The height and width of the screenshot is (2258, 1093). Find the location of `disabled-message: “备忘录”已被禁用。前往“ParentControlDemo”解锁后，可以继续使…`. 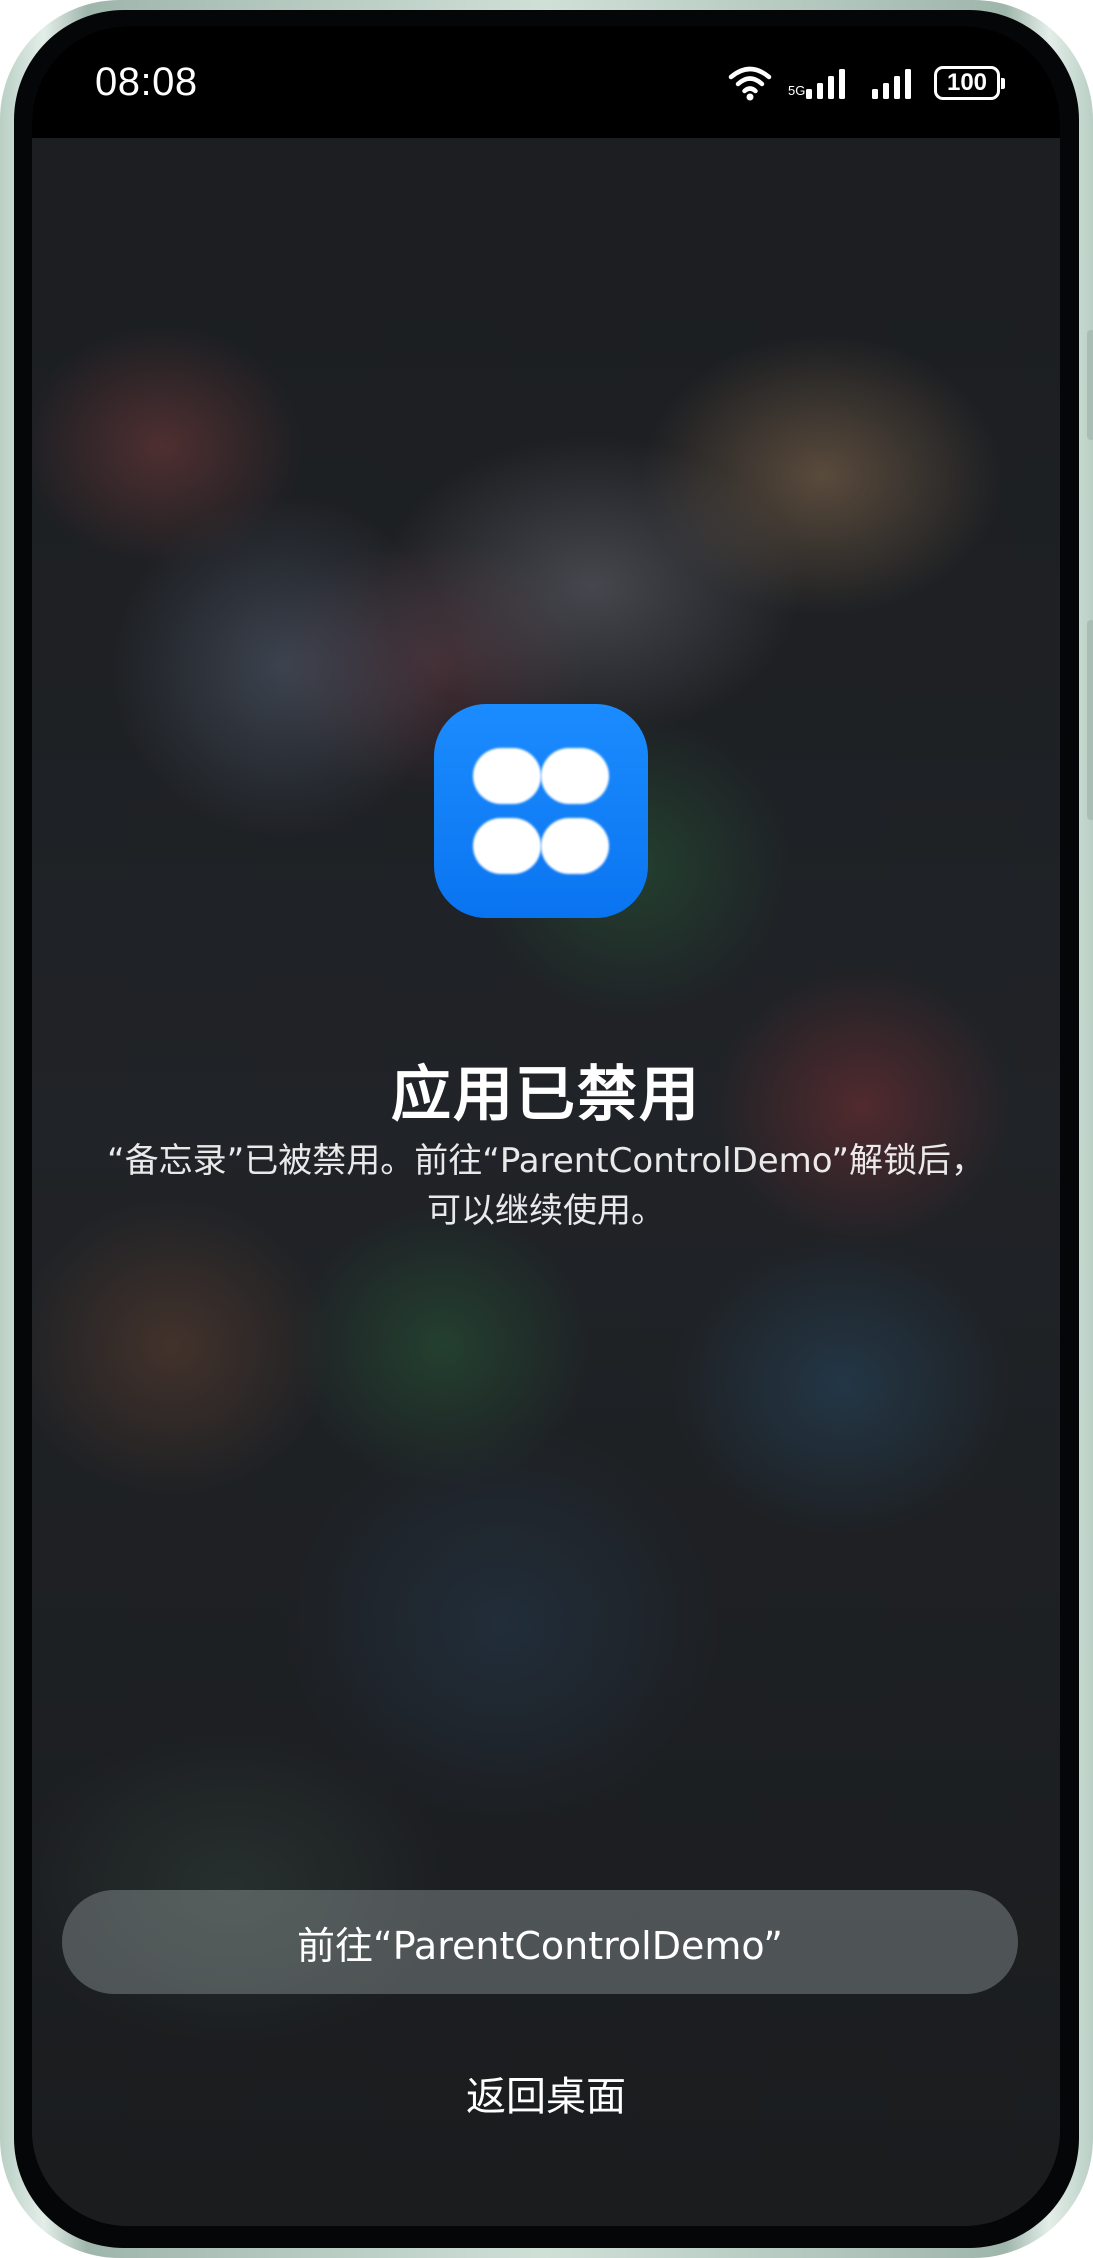

disabled-message: “备忘录”已被禁用。前往“ParentControlDemo”解锁后，可以继续使… is located at coordinates (545, 1186).